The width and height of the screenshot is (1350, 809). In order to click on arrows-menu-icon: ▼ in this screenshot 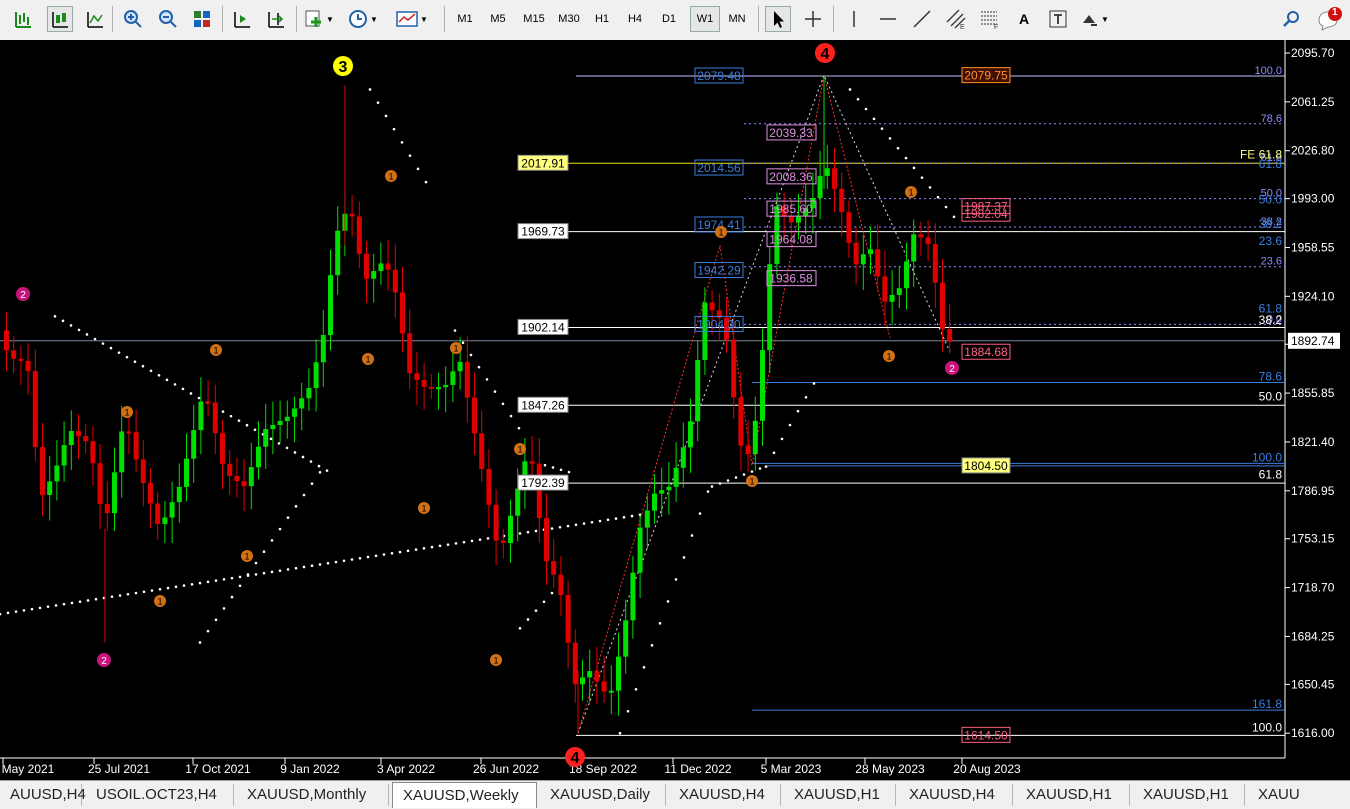, I will do `click(1094, 19)`.